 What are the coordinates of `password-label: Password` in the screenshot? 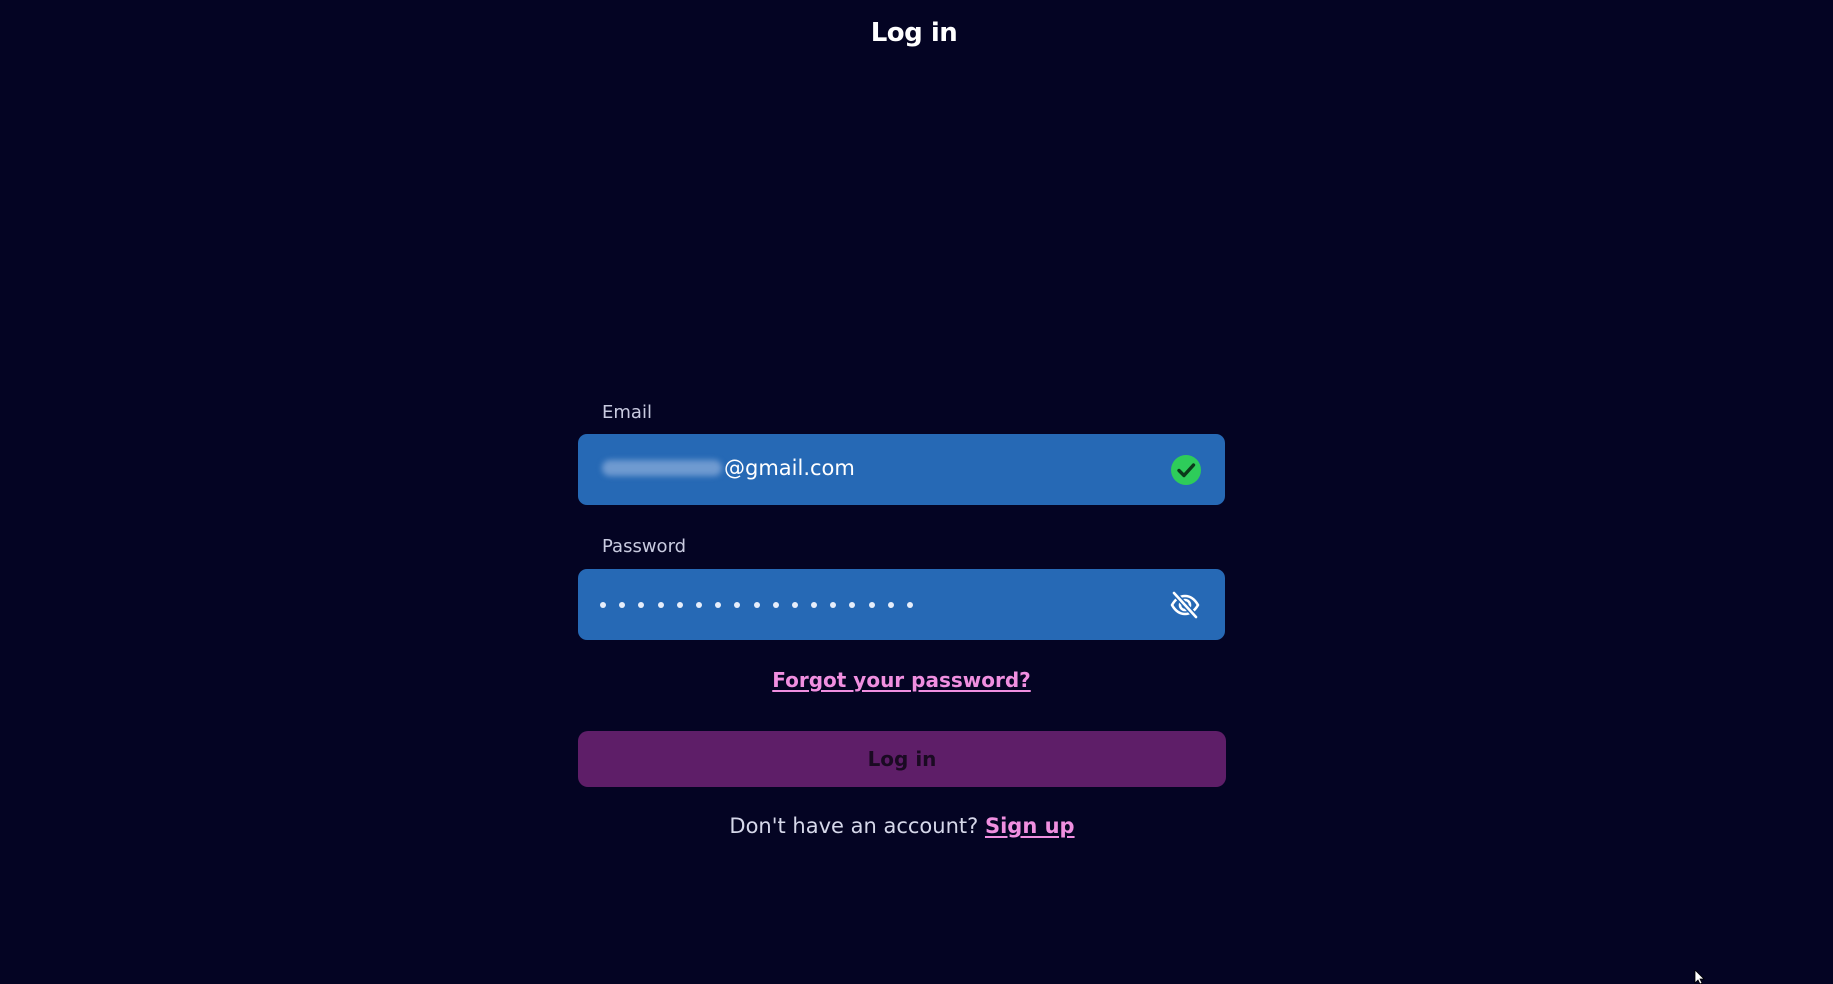 It's located at (644, 546).